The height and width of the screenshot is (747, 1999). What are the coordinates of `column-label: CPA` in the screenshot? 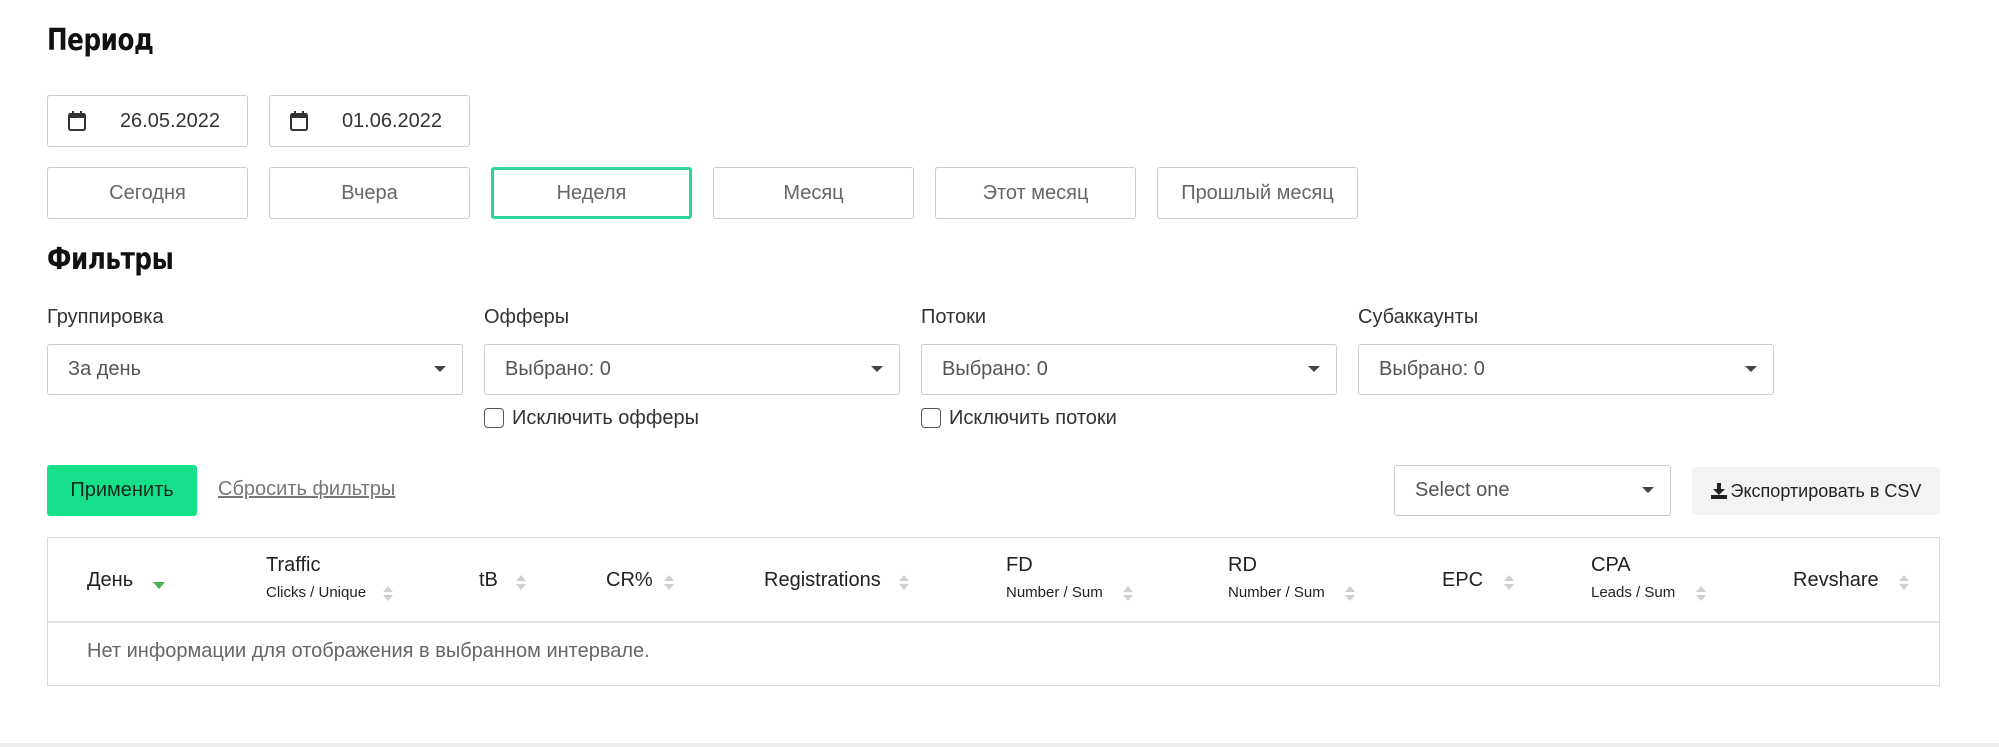 It's located at (1611, 565).